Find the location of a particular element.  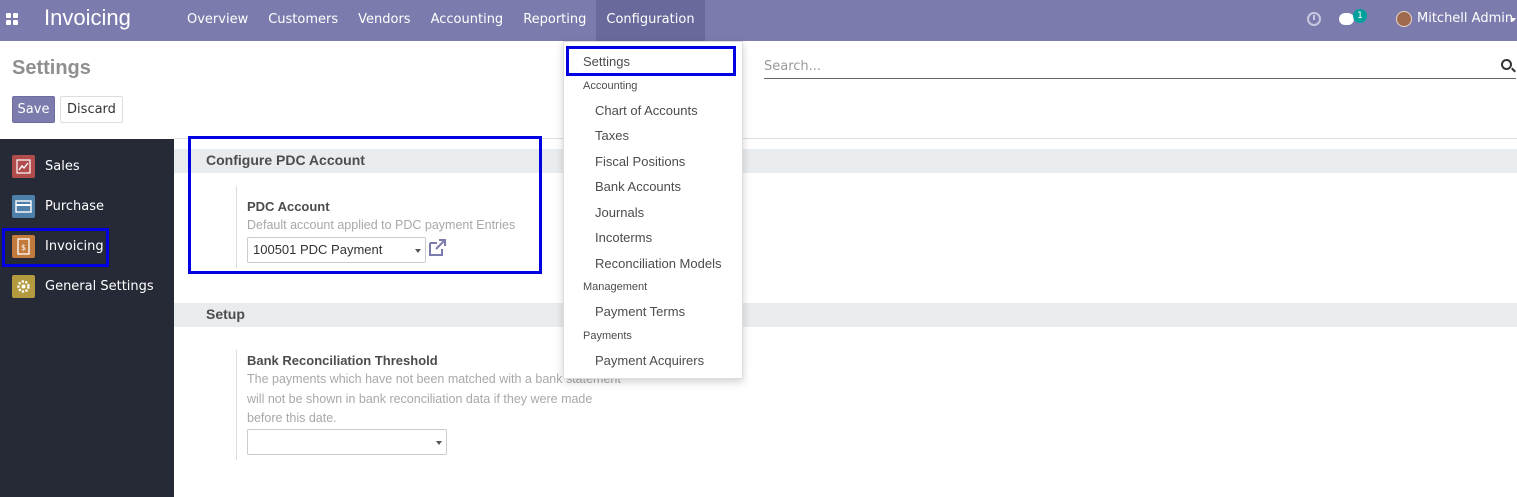

activity-clock-icon is located at coordinates (1314, 19).